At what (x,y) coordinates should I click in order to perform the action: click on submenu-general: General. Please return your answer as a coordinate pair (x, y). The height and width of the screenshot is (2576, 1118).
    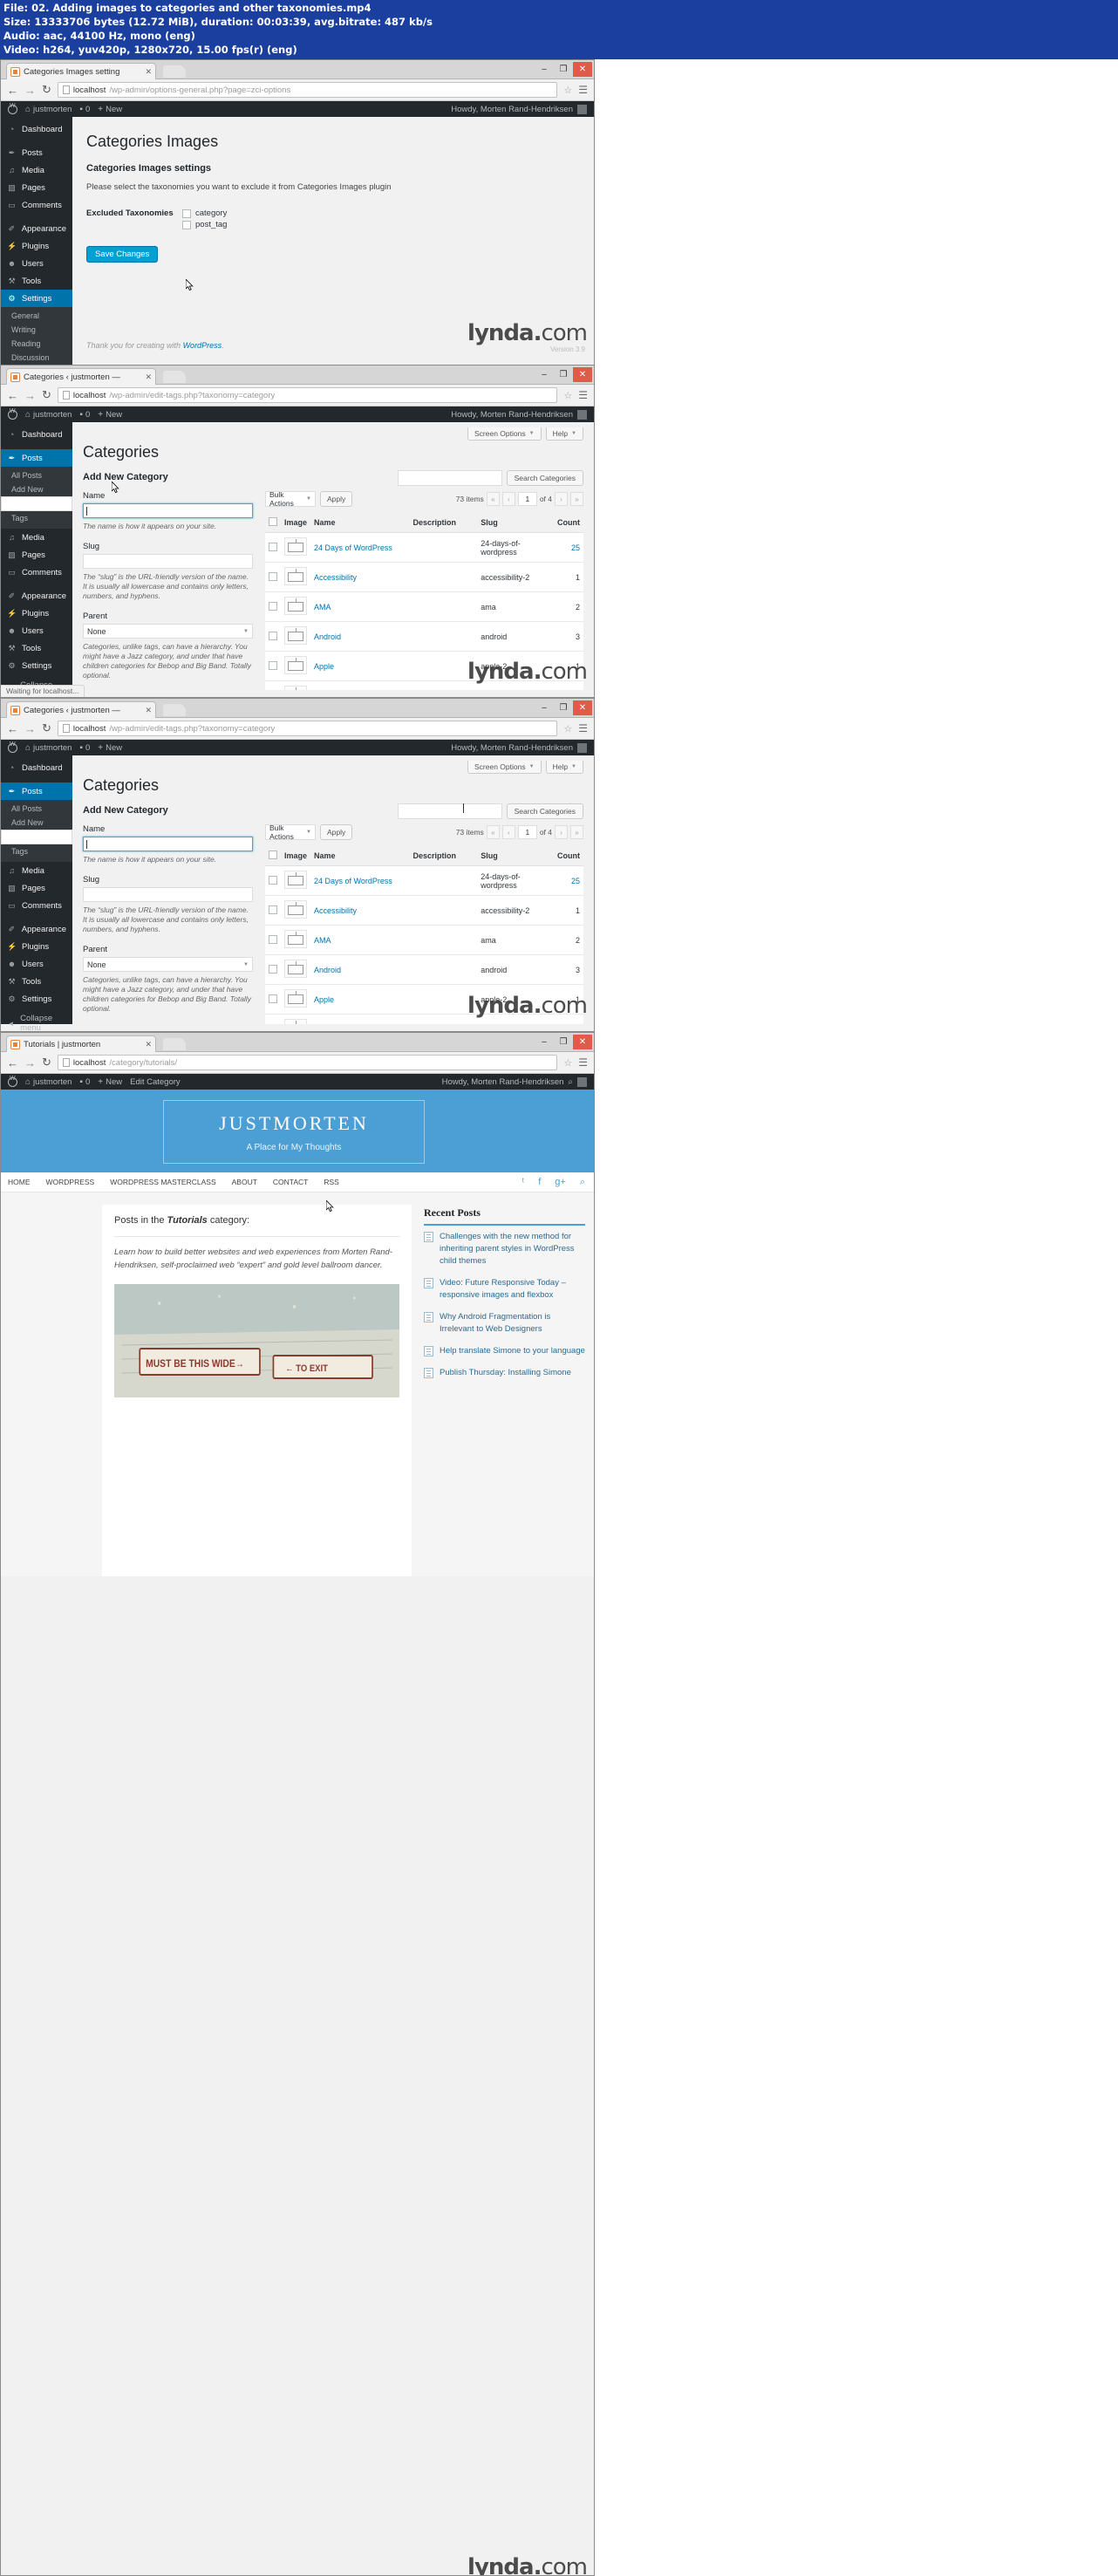
    Looking at the image, I should click on (36, 316).